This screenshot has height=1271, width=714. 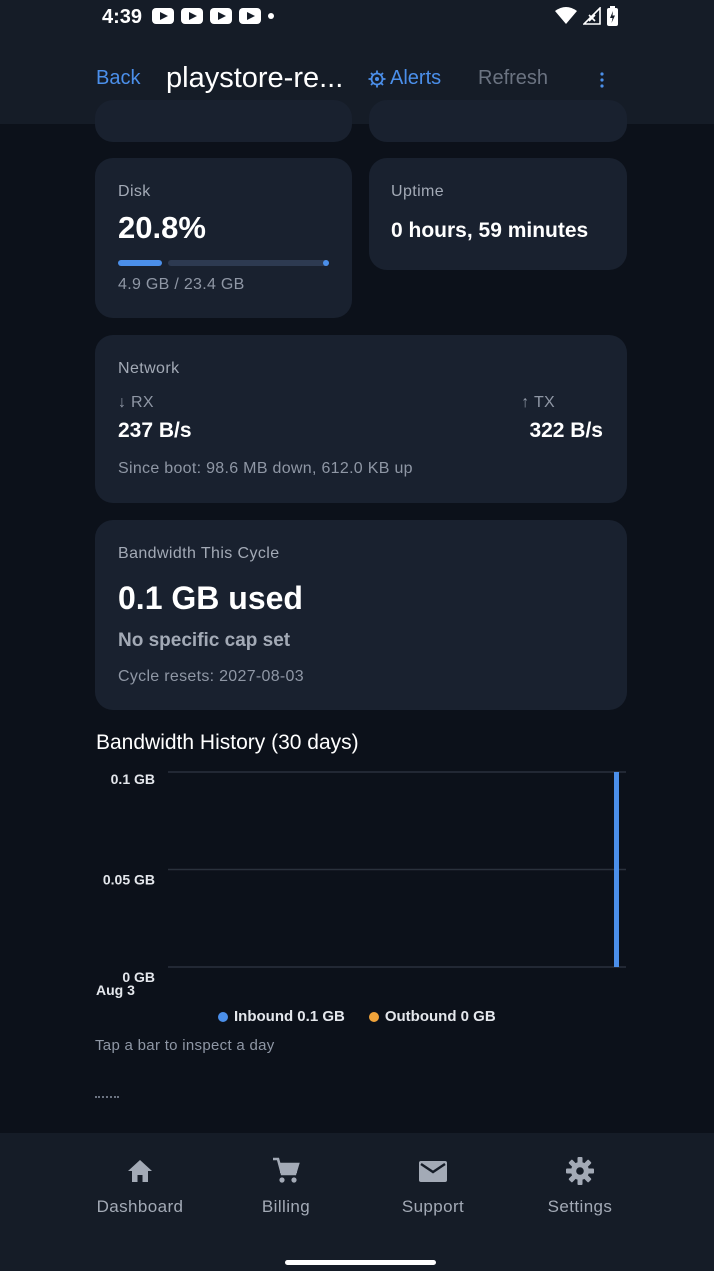 What do you see at coordinates (592, 16) in the screenshot?
I see `cell-signal-icon` at bounding box center [592, 16].